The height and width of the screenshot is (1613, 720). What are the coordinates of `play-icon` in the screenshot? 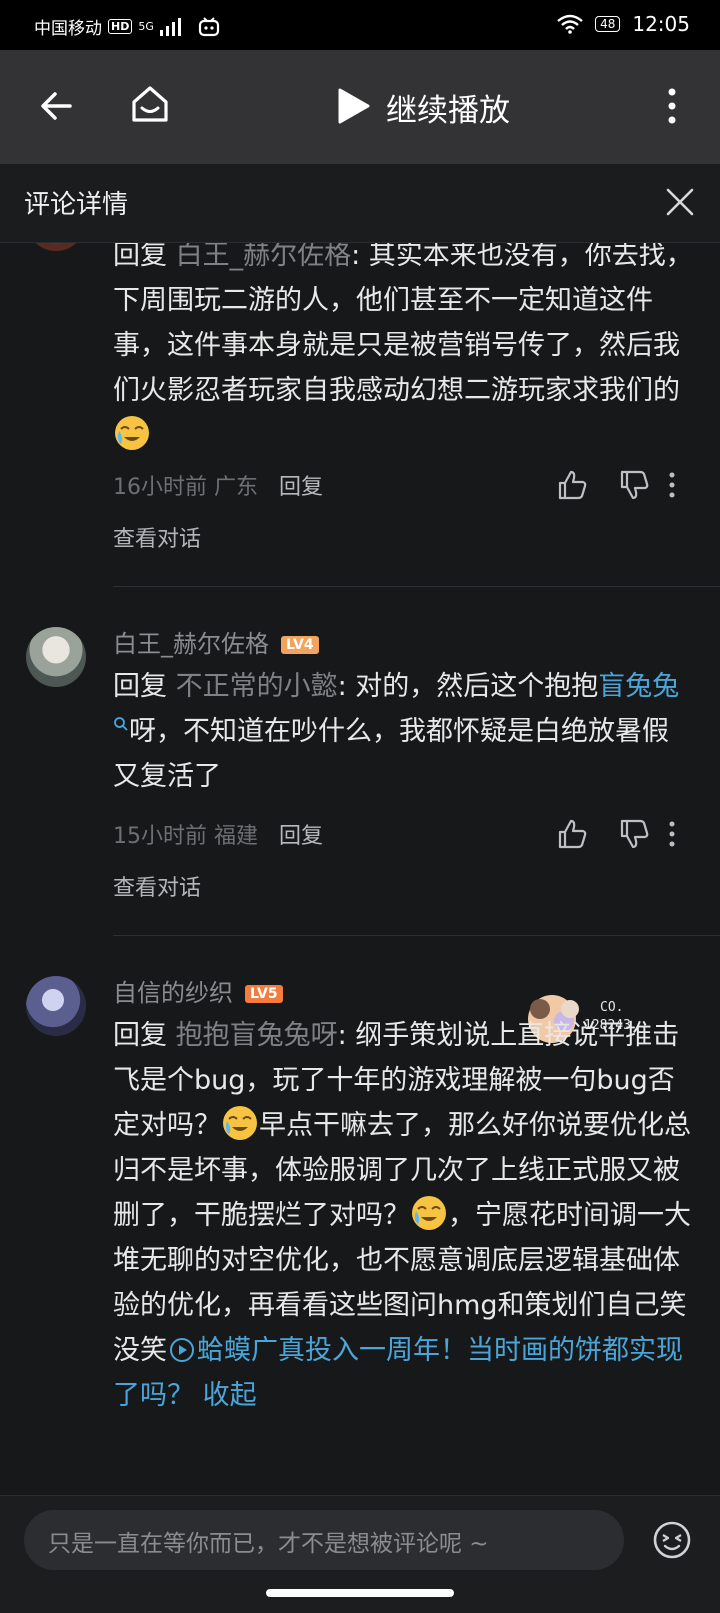 It's located at (353, 106).